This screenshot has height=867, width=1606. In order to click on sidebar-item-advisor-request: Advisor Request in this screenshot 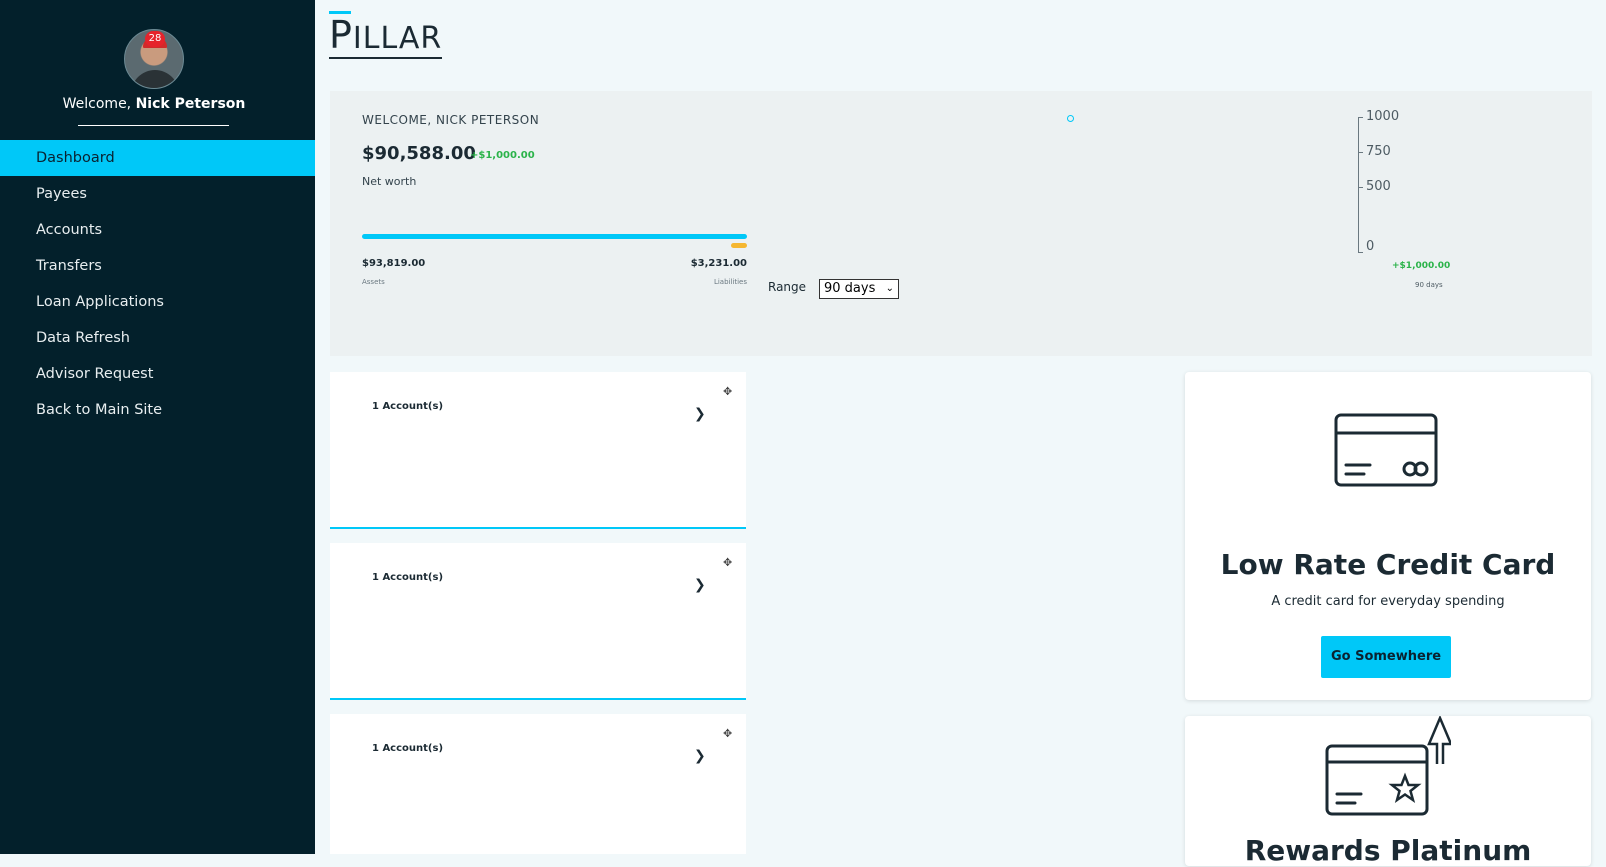, I will do `click(157, 374)`.